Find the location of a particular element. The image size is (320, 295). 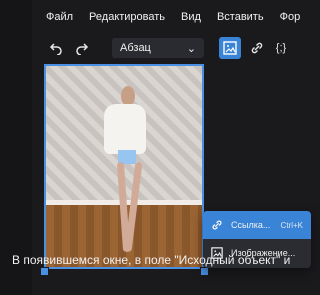

menu-edit: Редактировать is located at coordinates (127, 17).